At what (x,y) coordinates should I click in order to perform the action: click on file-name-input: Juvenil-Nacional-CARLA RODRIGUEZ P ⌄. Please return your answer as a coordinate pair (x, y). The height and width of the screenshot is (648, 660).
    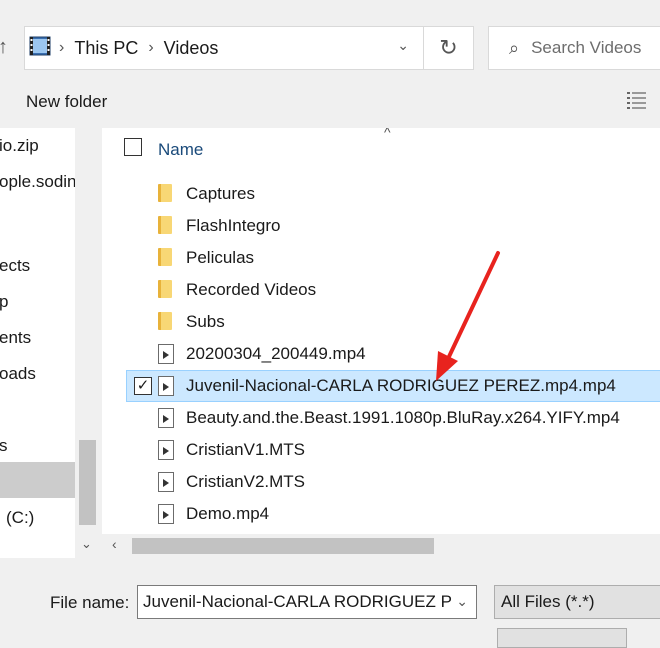
    Looking at the image, I should click on (307, 602).